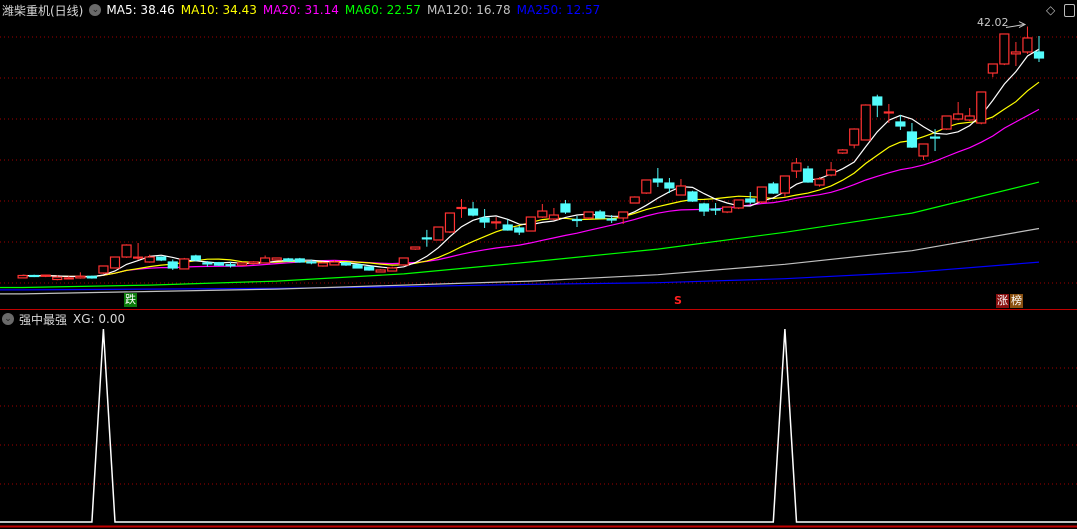 This screenshot has width=1077, height=529. What do you see at coordinates (1016, 301) in the screenshot?
I see `rise-marker-2: 榜` at bounding box center [1016, 301].